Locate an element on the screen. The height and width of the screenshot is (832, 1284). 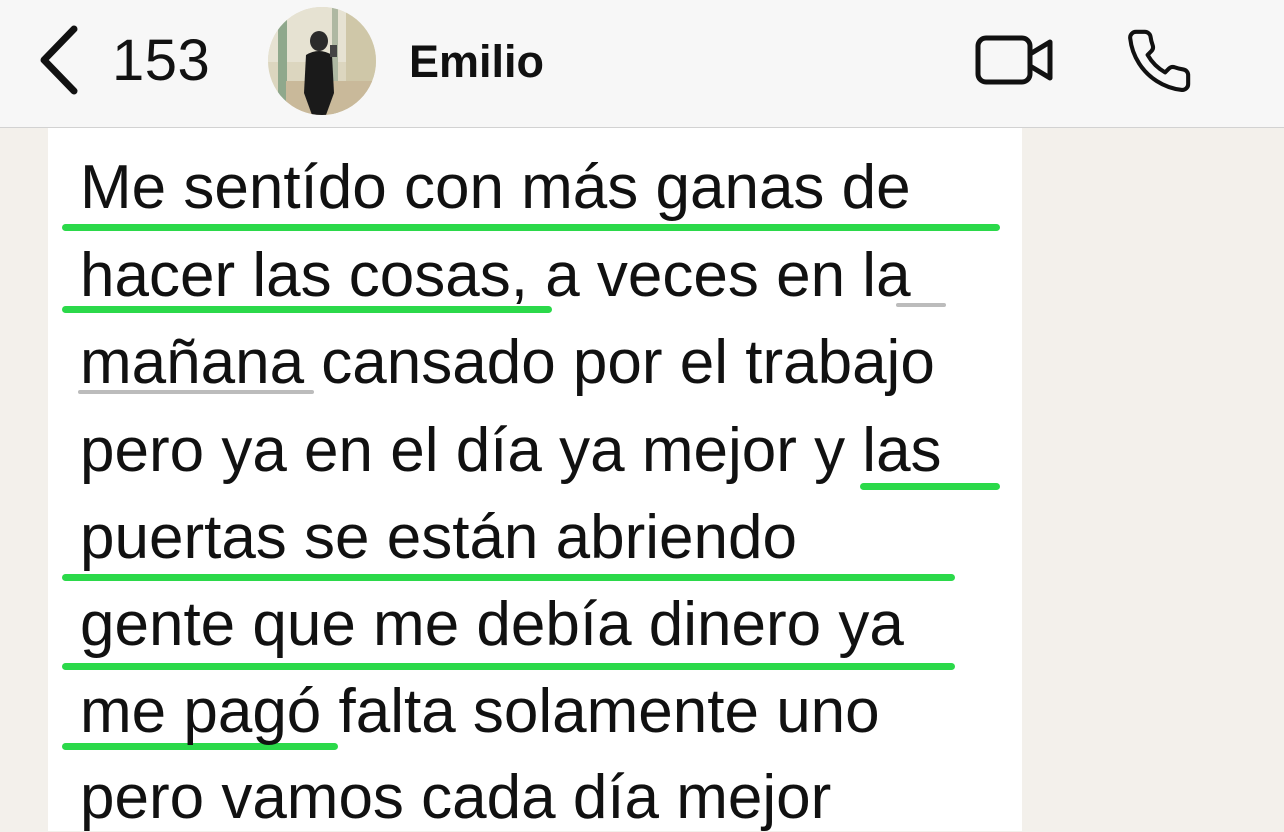
video-call-button is located at coordinates (1014, 62).